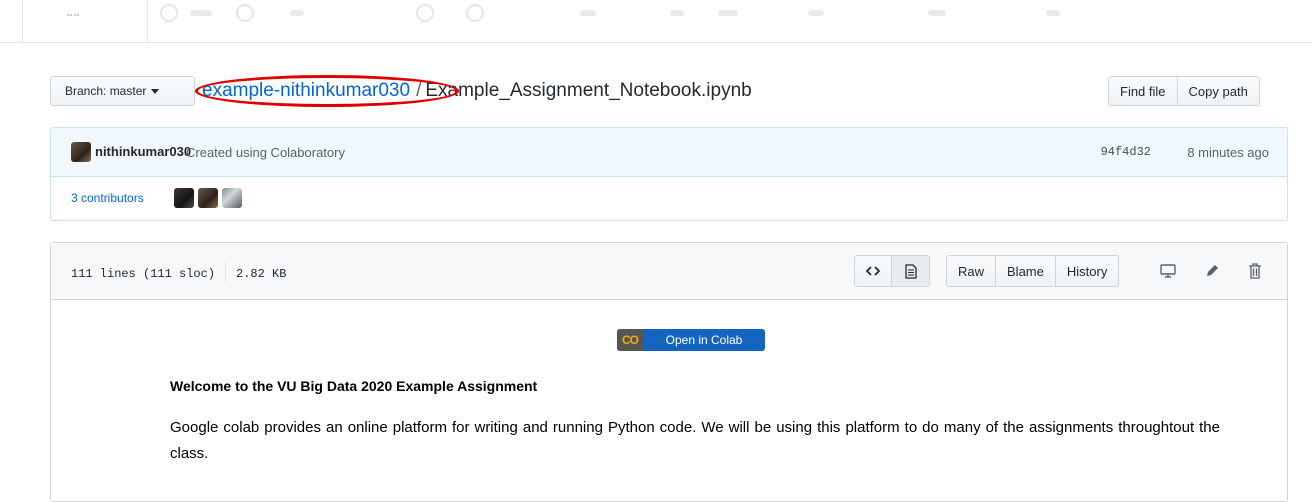 The image size is (1312, 502). I want to click on desktop-icon, so click(1168, 271).